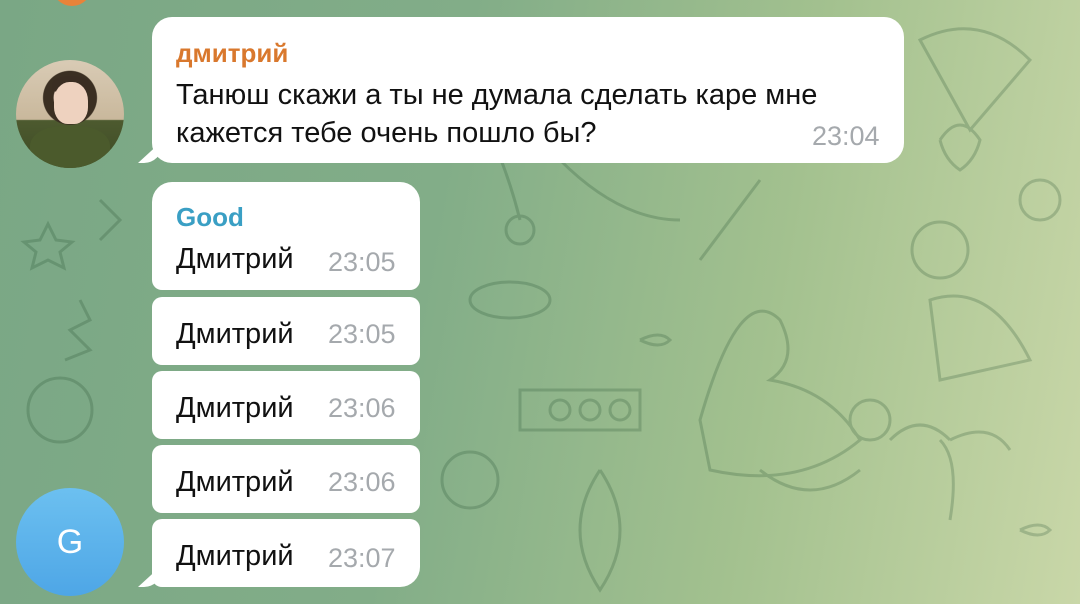 Image resolution: width=1080 pixels, height=604 pixels. What do you see at coordinates (71, 103) in the screenshot?
I see `avatar-face` at bounding box center [71, 103].